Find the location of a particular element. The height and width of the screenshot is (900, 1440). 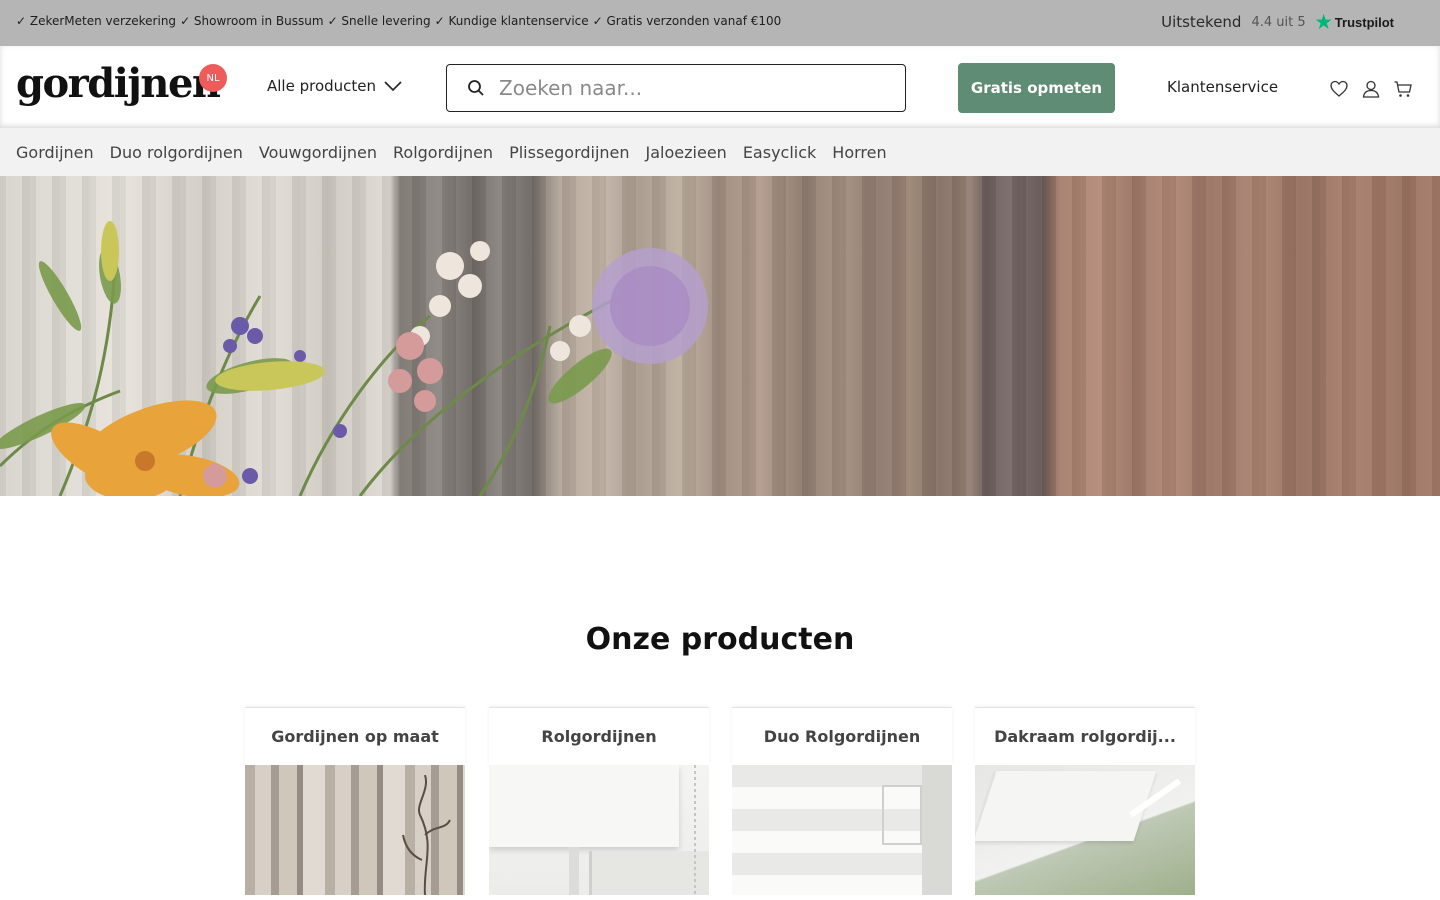

product-card-rolgordijnen: Rolgordijnen is located at coordinates (599, 803).